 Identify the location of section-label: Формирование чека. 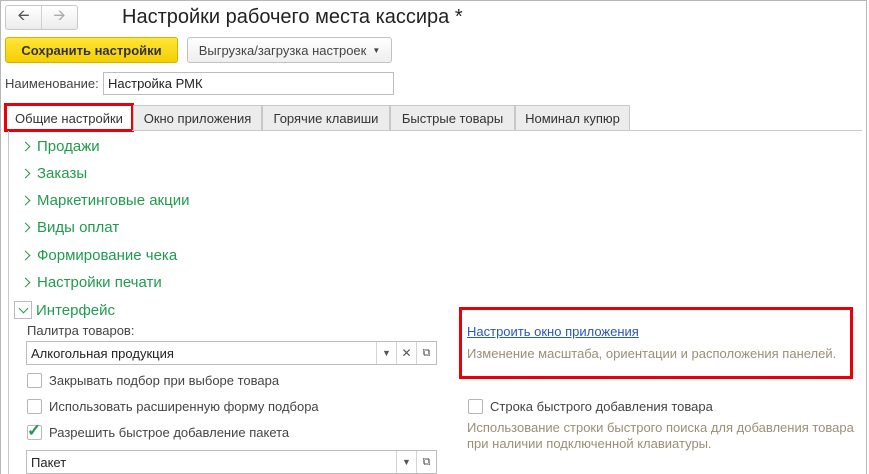
(107, 255).